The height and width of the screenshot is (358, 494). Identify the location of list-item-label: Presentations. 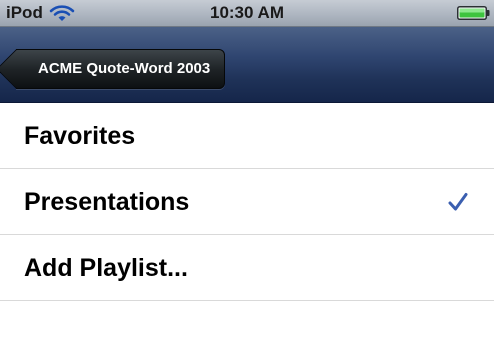
(107, 202).